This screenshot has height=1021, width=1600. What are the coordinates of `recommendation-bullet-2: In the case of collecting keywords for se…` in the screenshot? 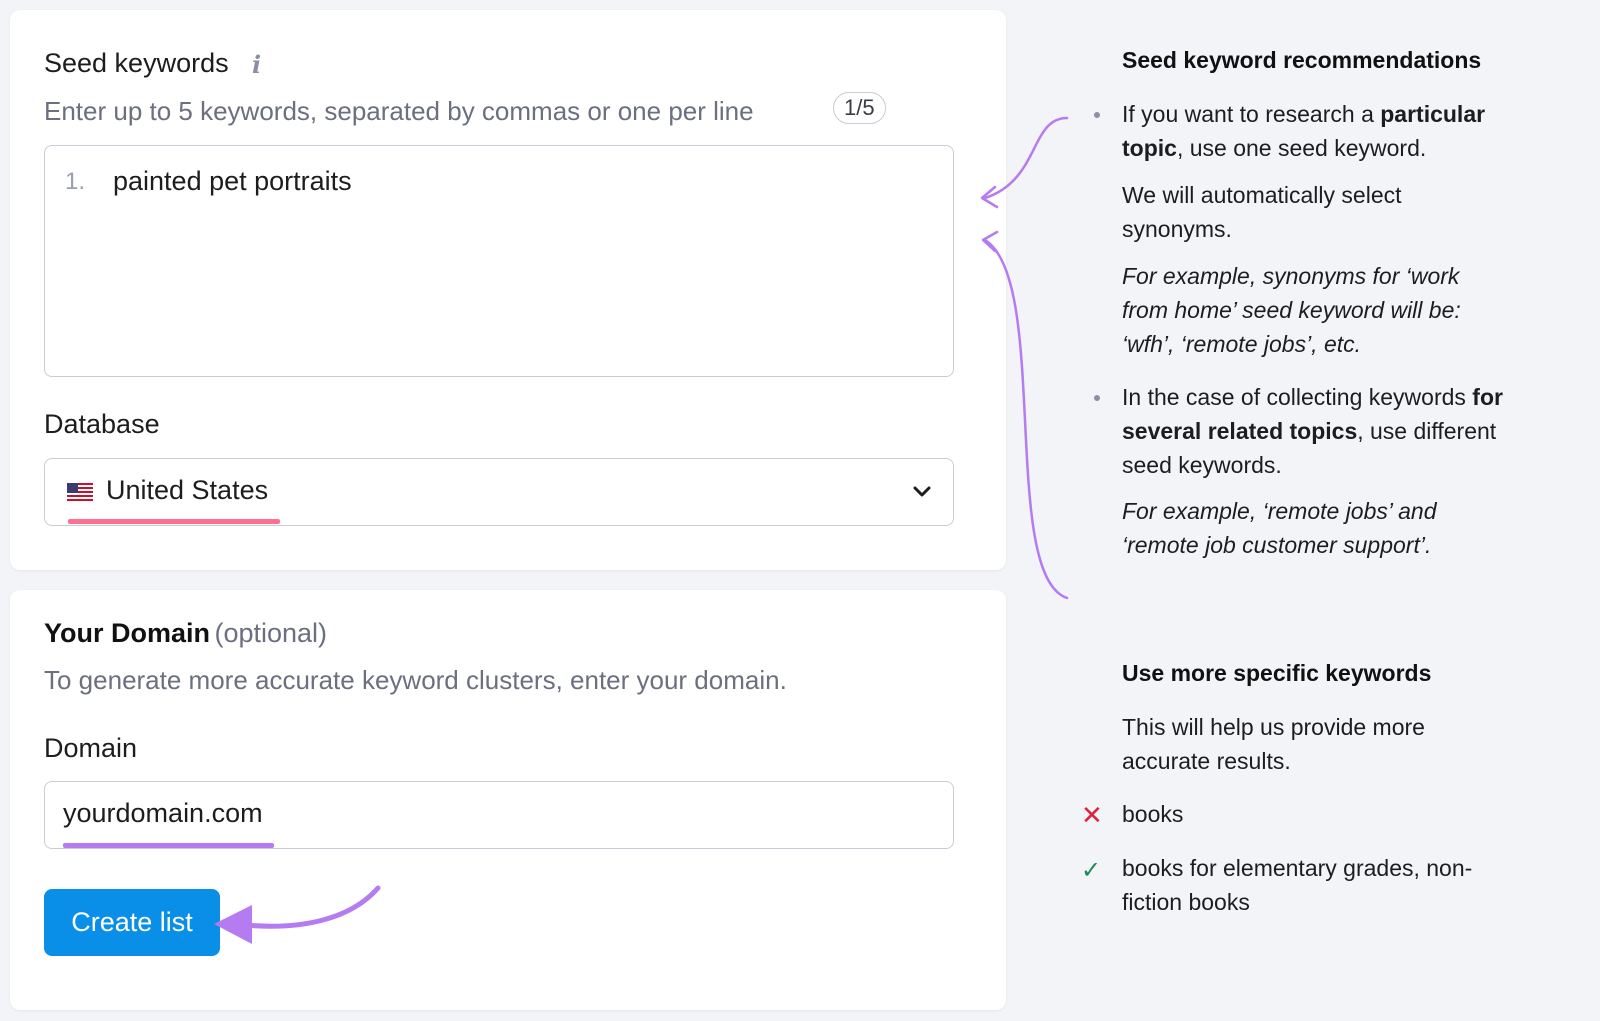 It's located at (1312, 431).